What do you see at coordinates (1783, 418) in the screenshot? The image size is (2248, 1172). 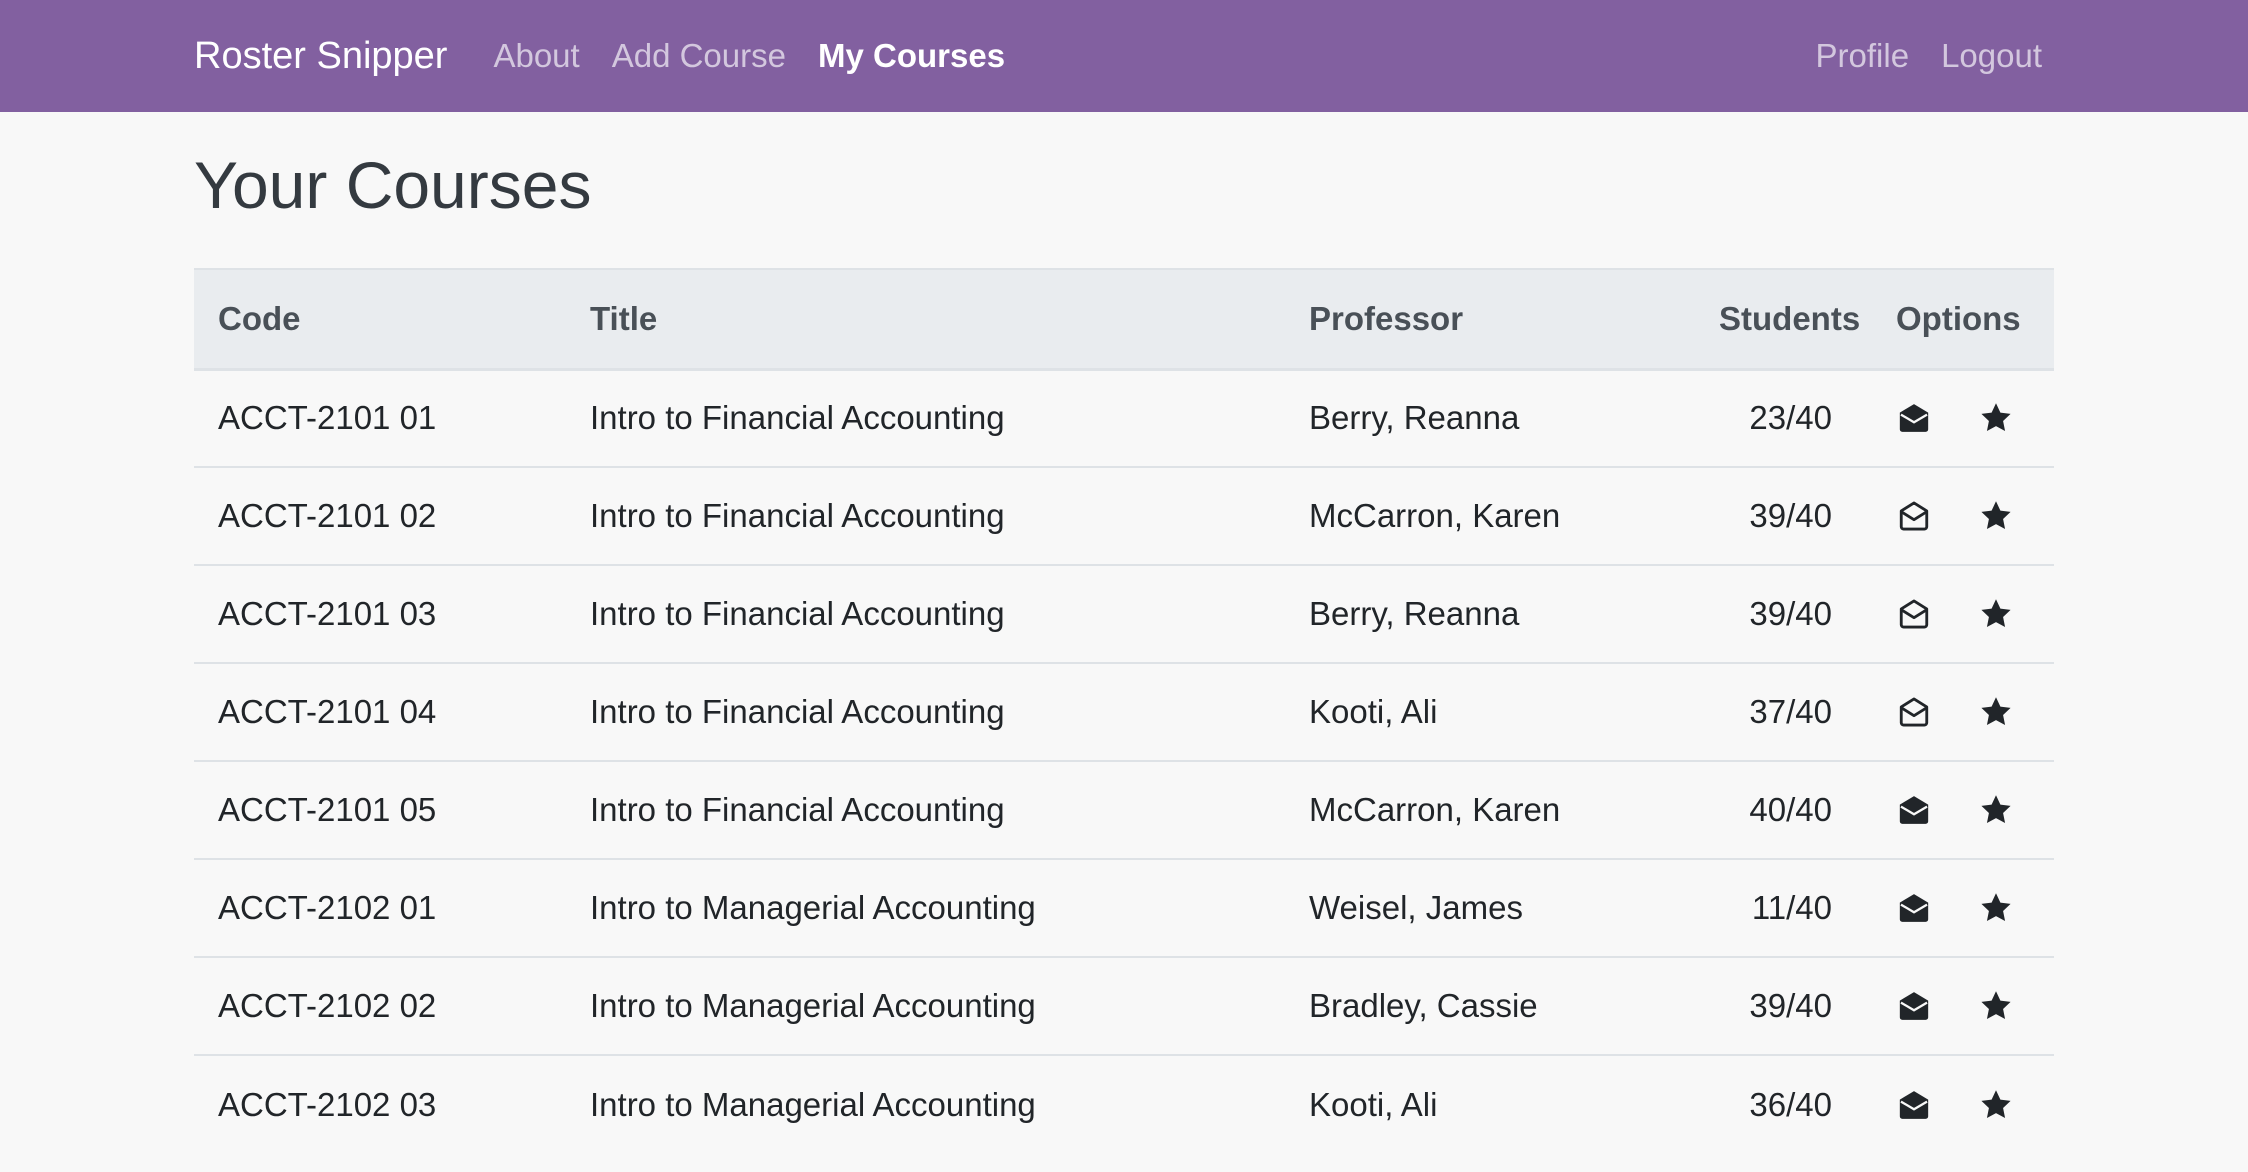 I see `course-students-cell: 23/40` at bounding box center [1783, 418].